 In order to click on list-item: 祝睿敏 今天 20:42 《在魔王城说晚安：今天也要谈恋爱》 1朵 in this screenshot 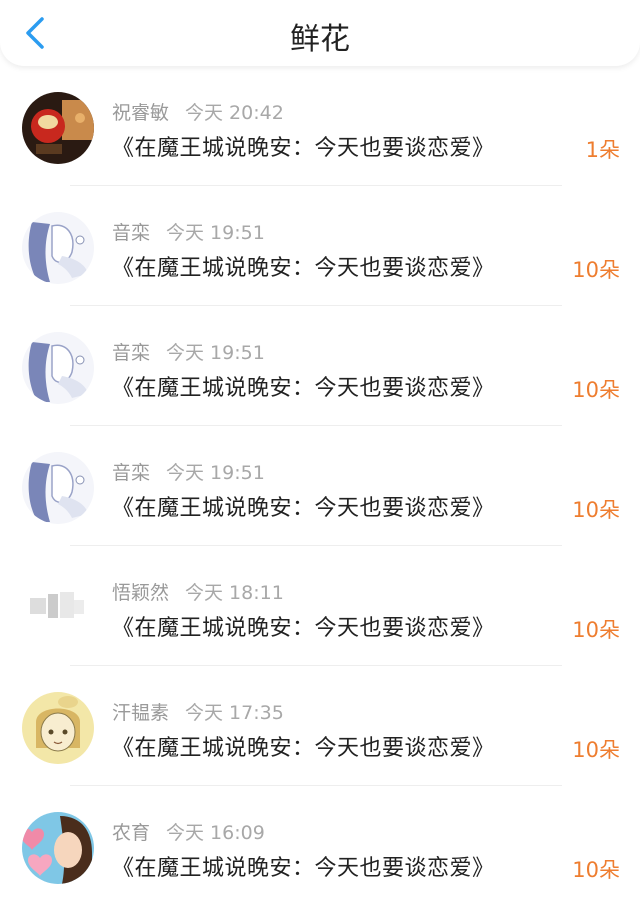, I will do `click(320, 126)`.